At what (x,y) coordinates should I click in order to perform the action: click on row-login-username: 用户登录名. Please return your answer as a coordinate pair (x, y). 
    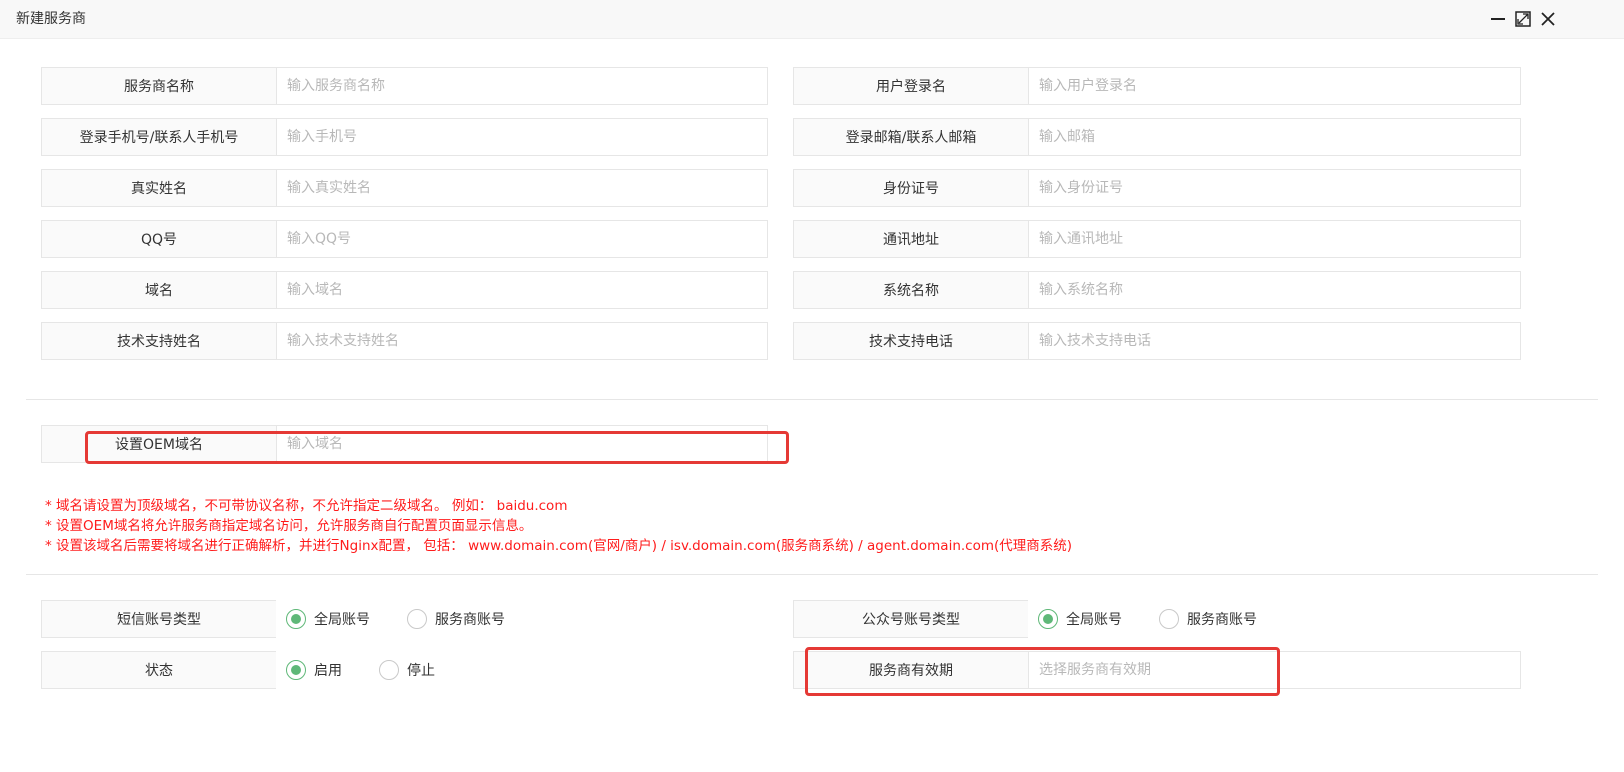
    Looking at the image, I should click on (1157, 86).